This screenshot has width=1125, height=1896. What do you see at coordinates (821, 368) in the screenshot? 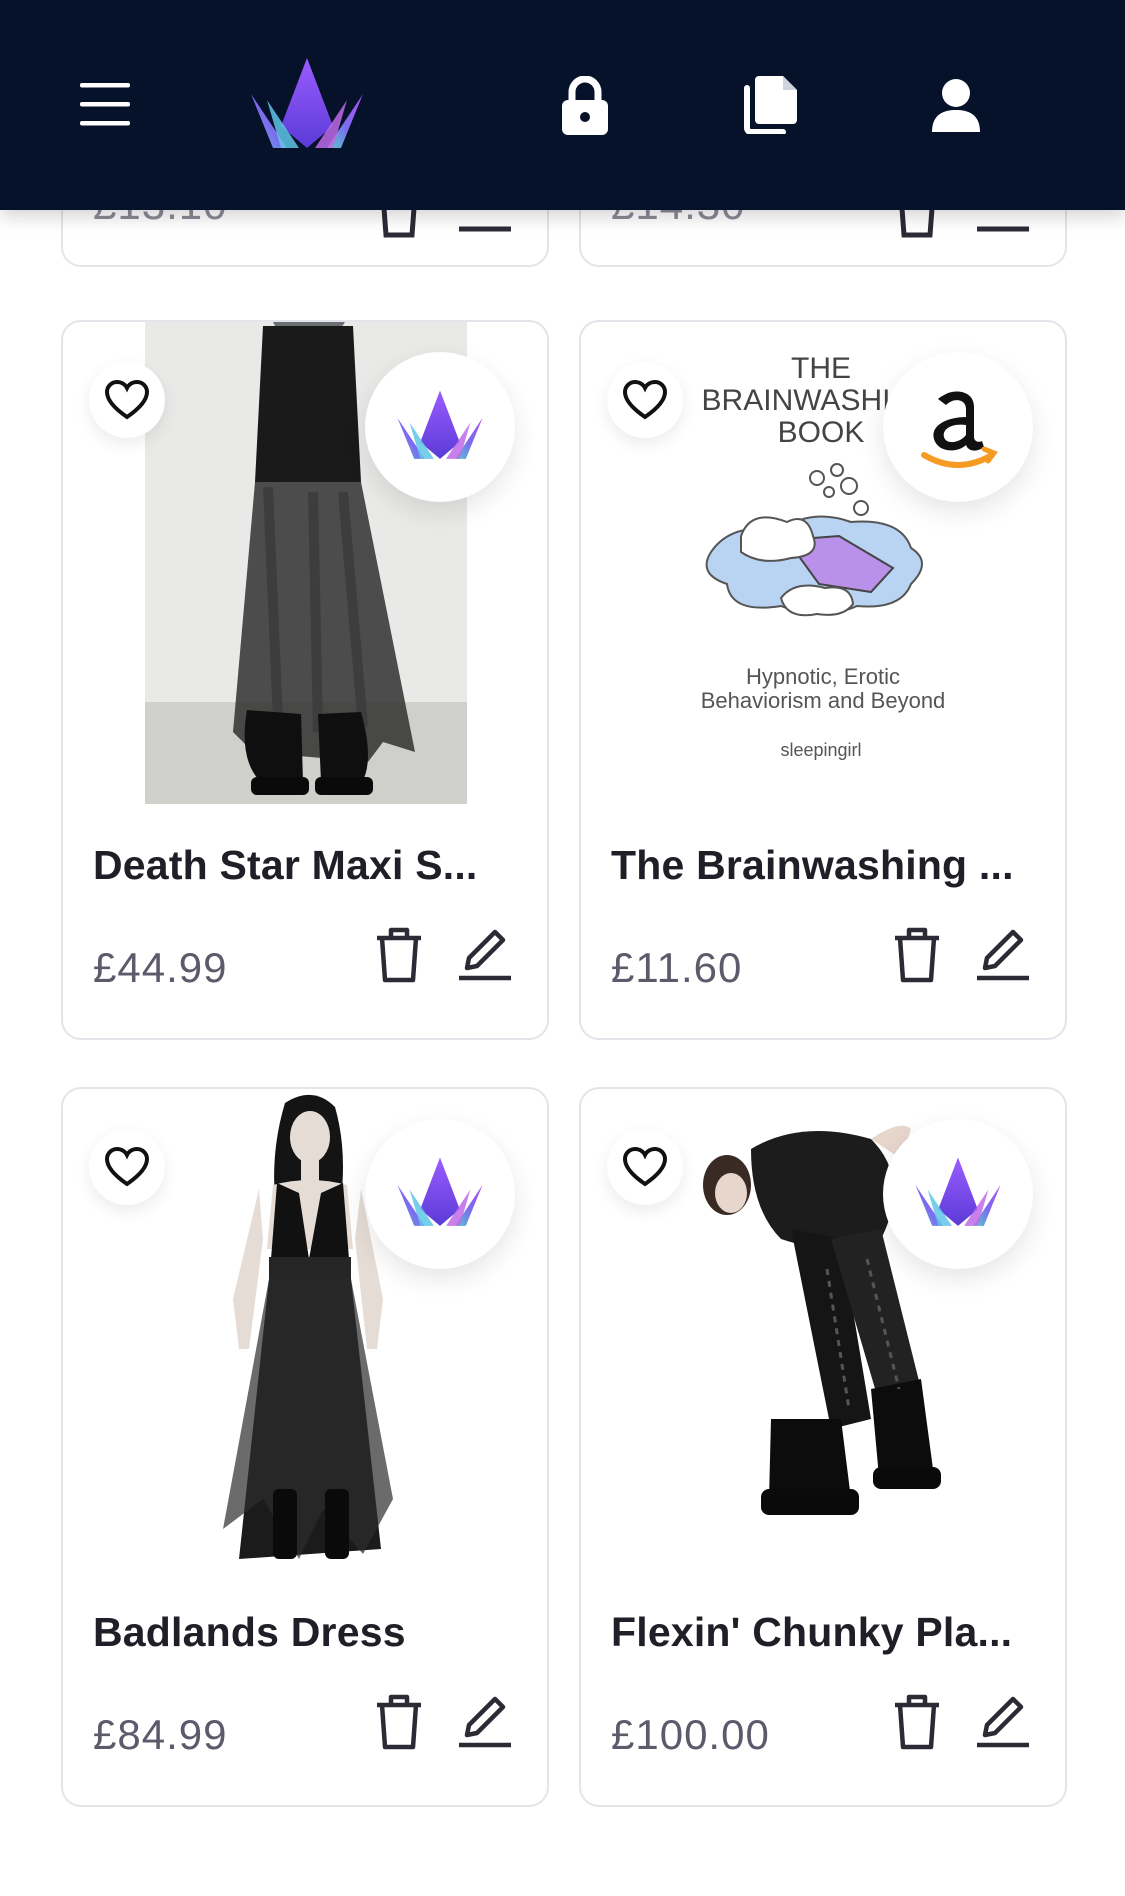
I see `book-cover-heading: THE` at bounding box center [821, 368].